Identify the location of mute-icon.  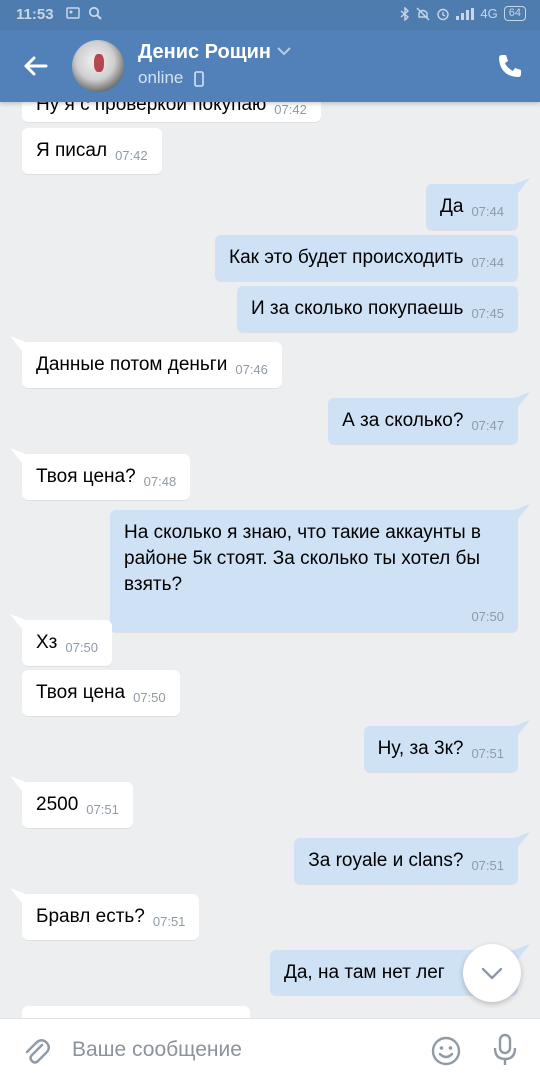
(423, 13).